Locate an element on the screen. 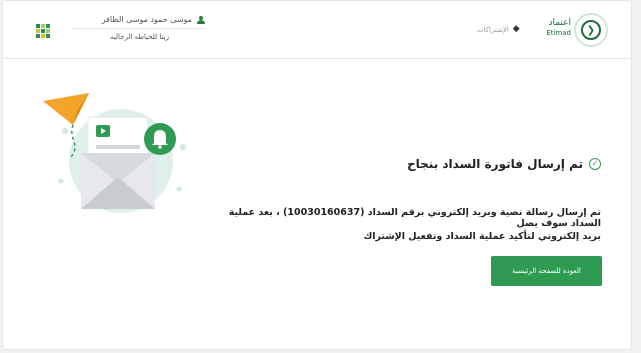  logo-mark-icon: ❯ is located at coordinates (591, 30).